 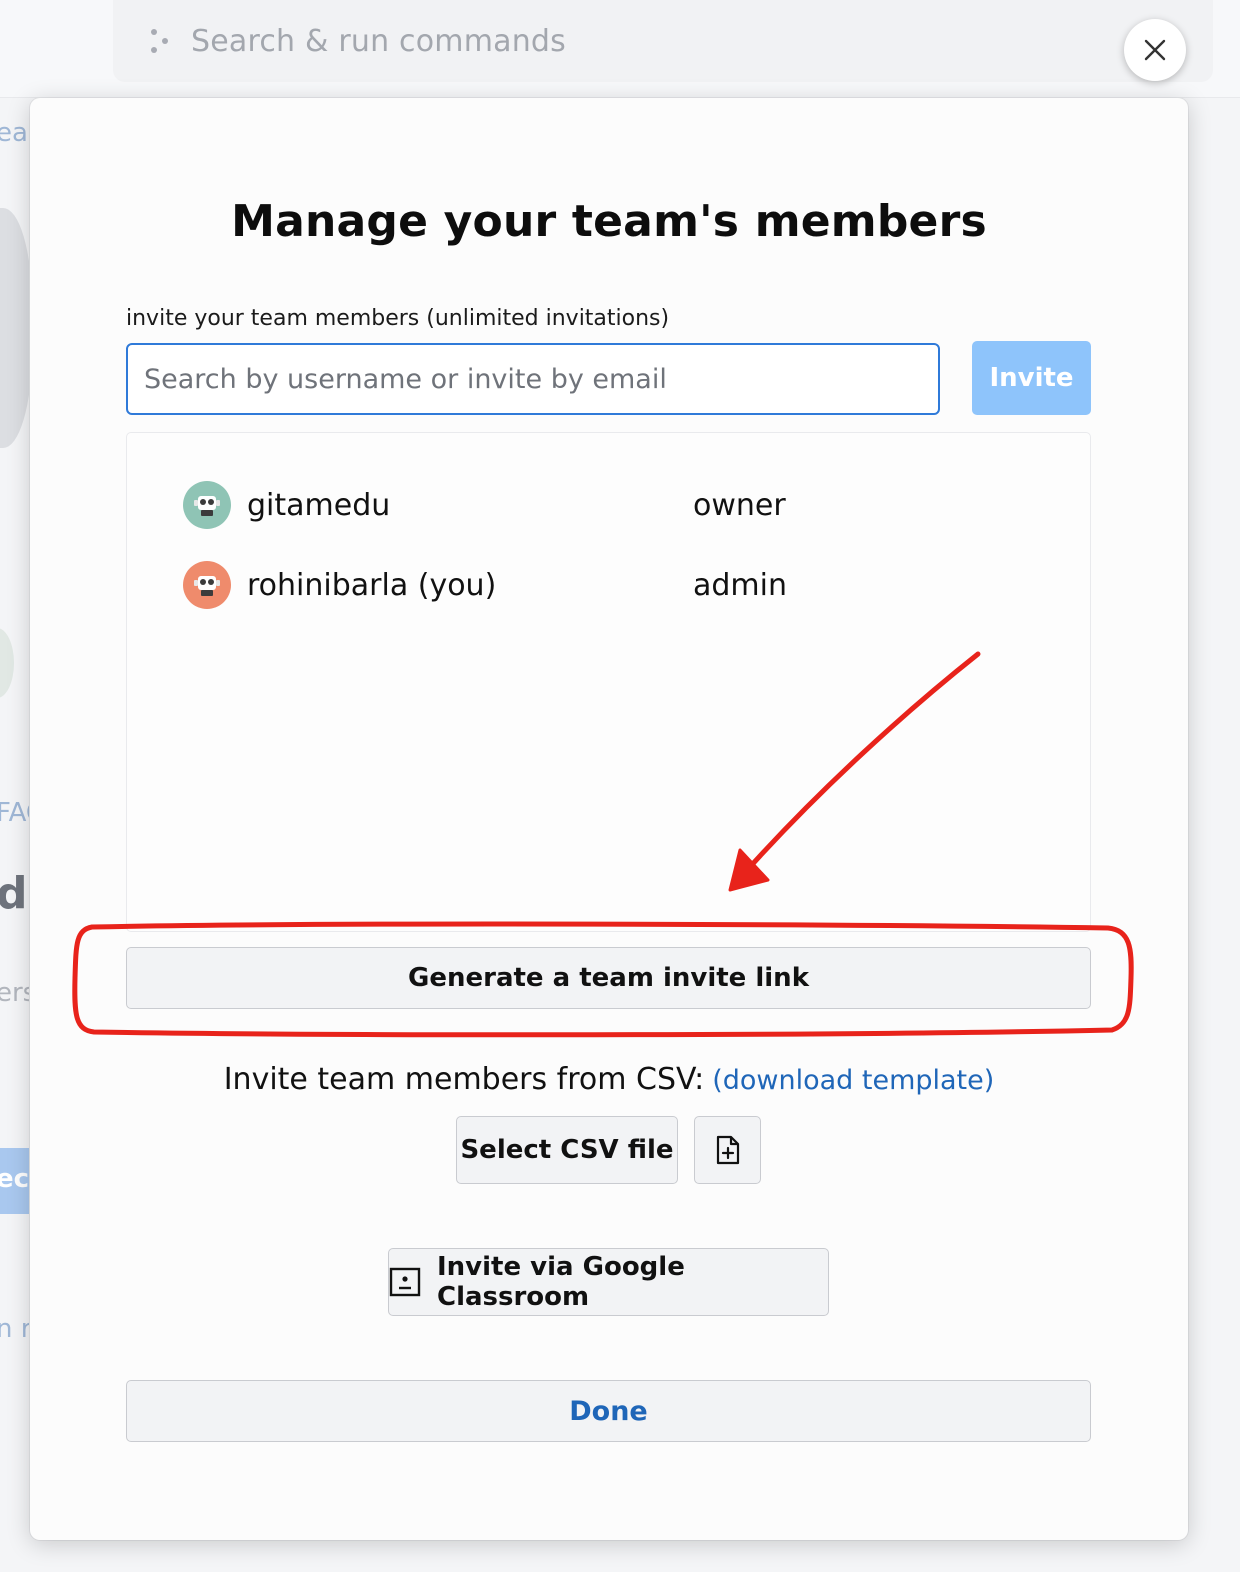 I want to click on generate-invite-link-button: Generate a team invite link, so click(x=608, y=978).